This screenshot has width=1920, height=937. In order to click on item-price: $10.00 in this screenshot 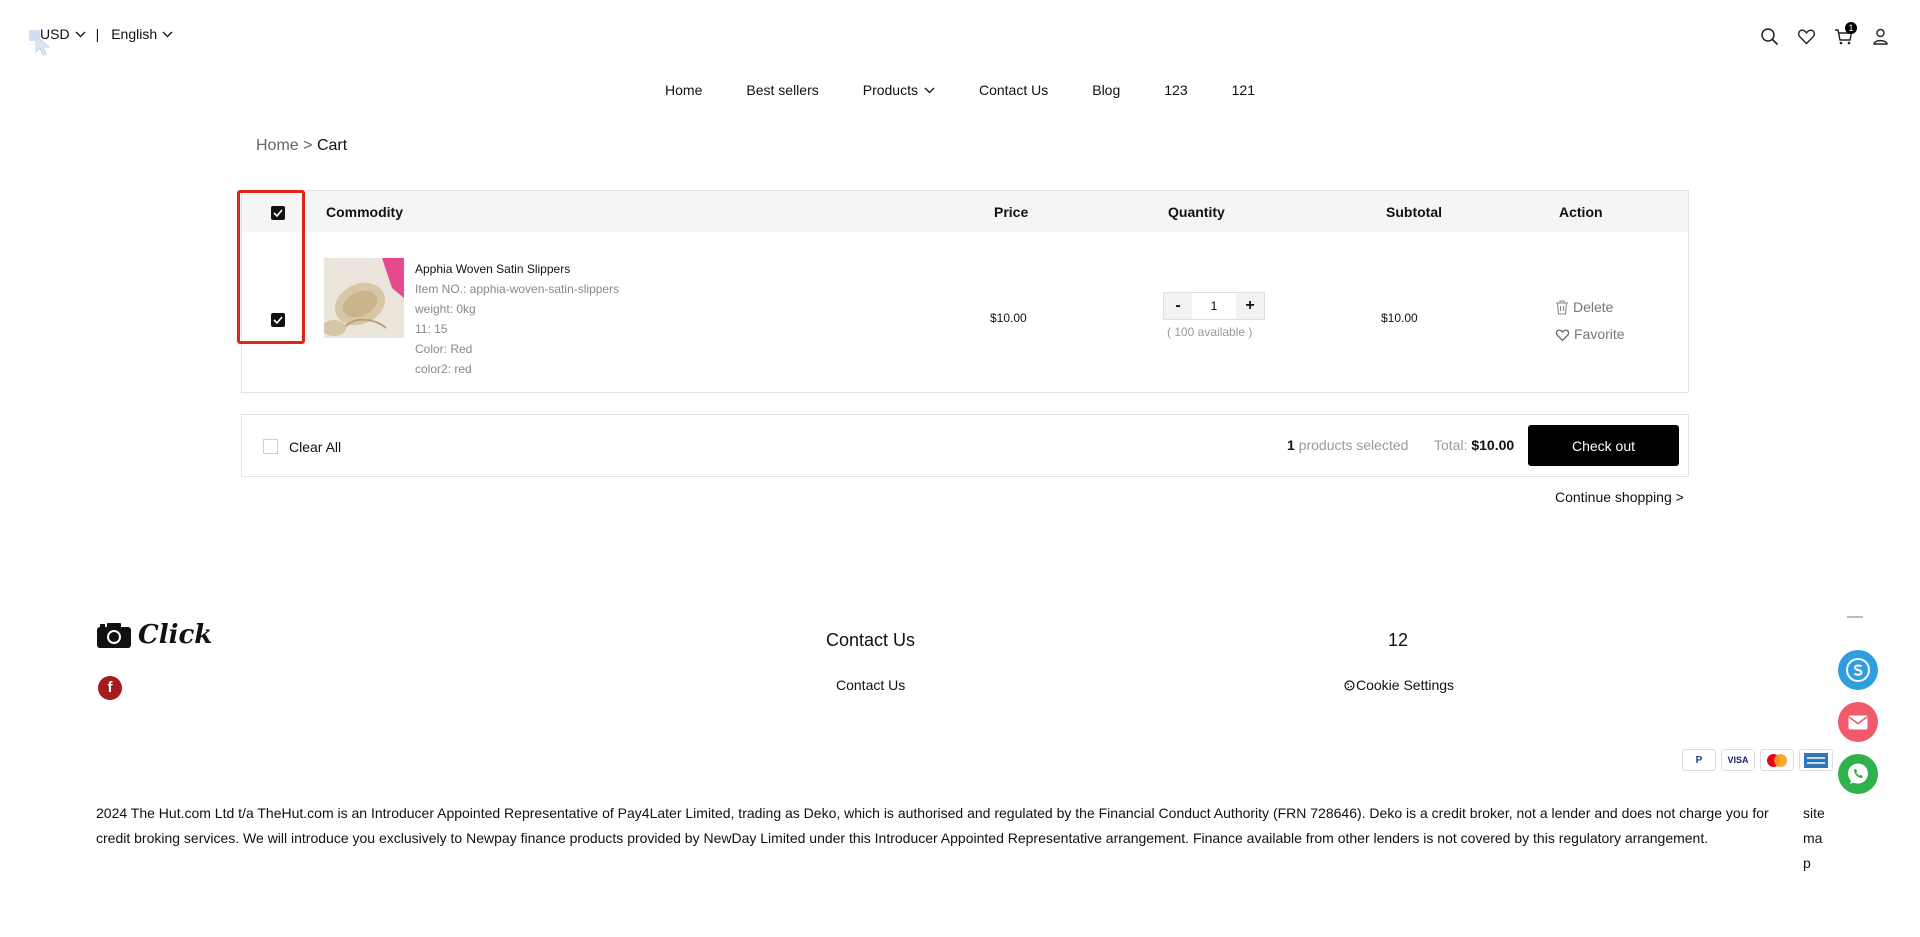, I will do `click(1008, 318)`.